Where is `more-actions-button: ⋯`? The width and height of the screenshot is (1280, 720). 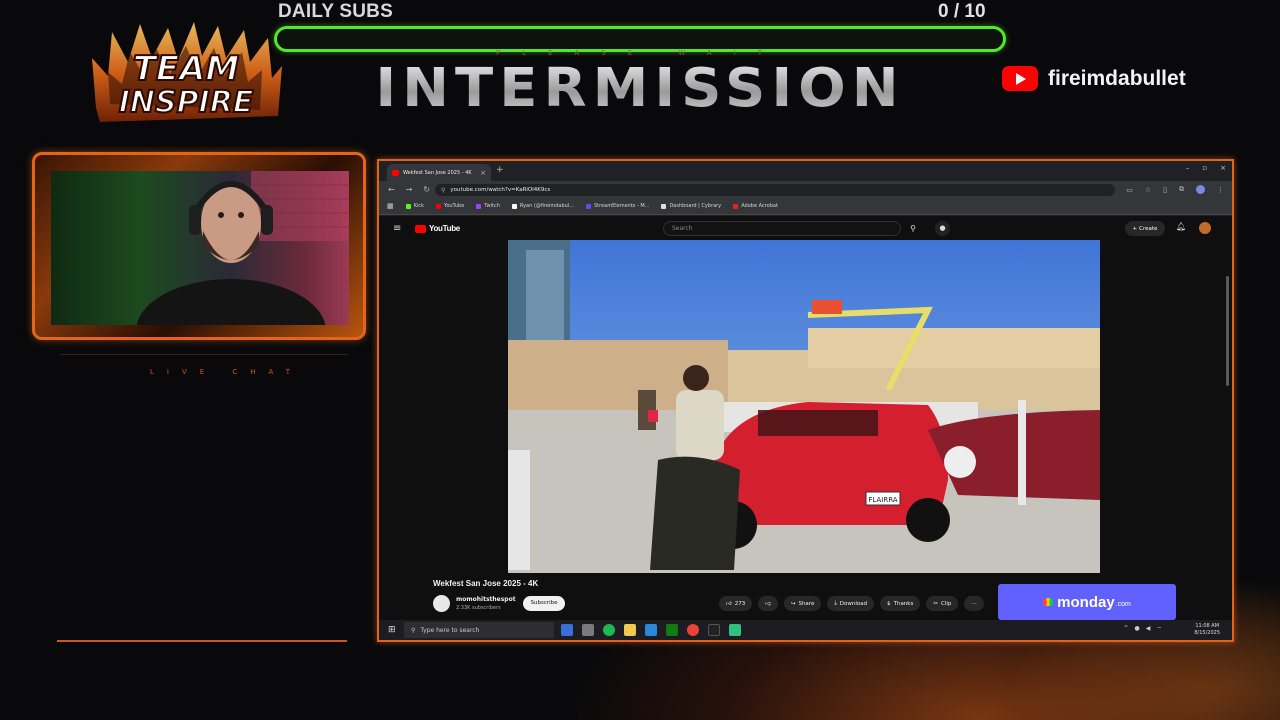
more-actions-button: ⋯ is located at coordinates (974, 603).